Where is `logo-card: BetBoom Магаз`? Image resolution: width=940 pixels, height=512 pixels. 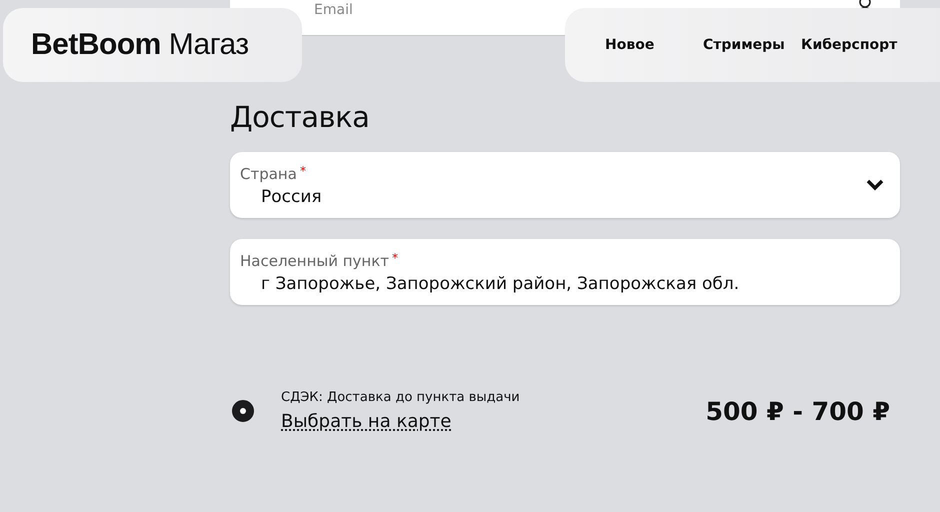 logo-card: BetBoom Магаз is located at coordinates (152, 45).